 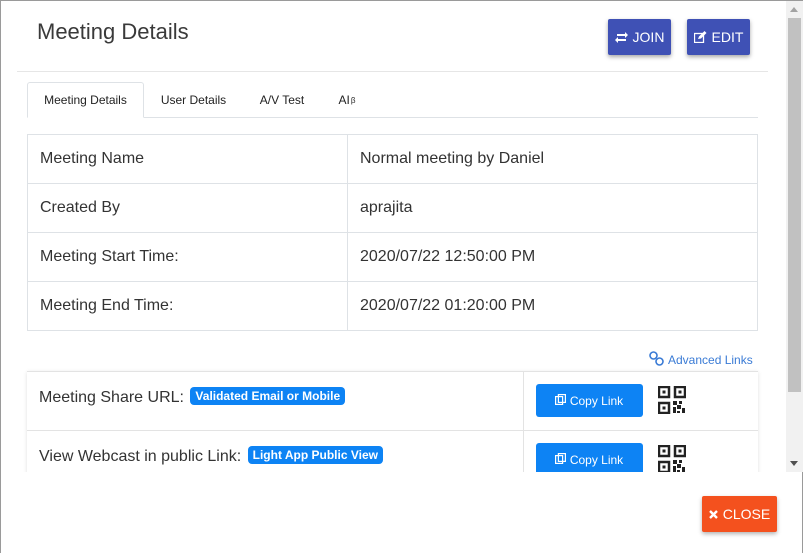 I want to click on tab-label: User Details, so click(x=193, y=100).